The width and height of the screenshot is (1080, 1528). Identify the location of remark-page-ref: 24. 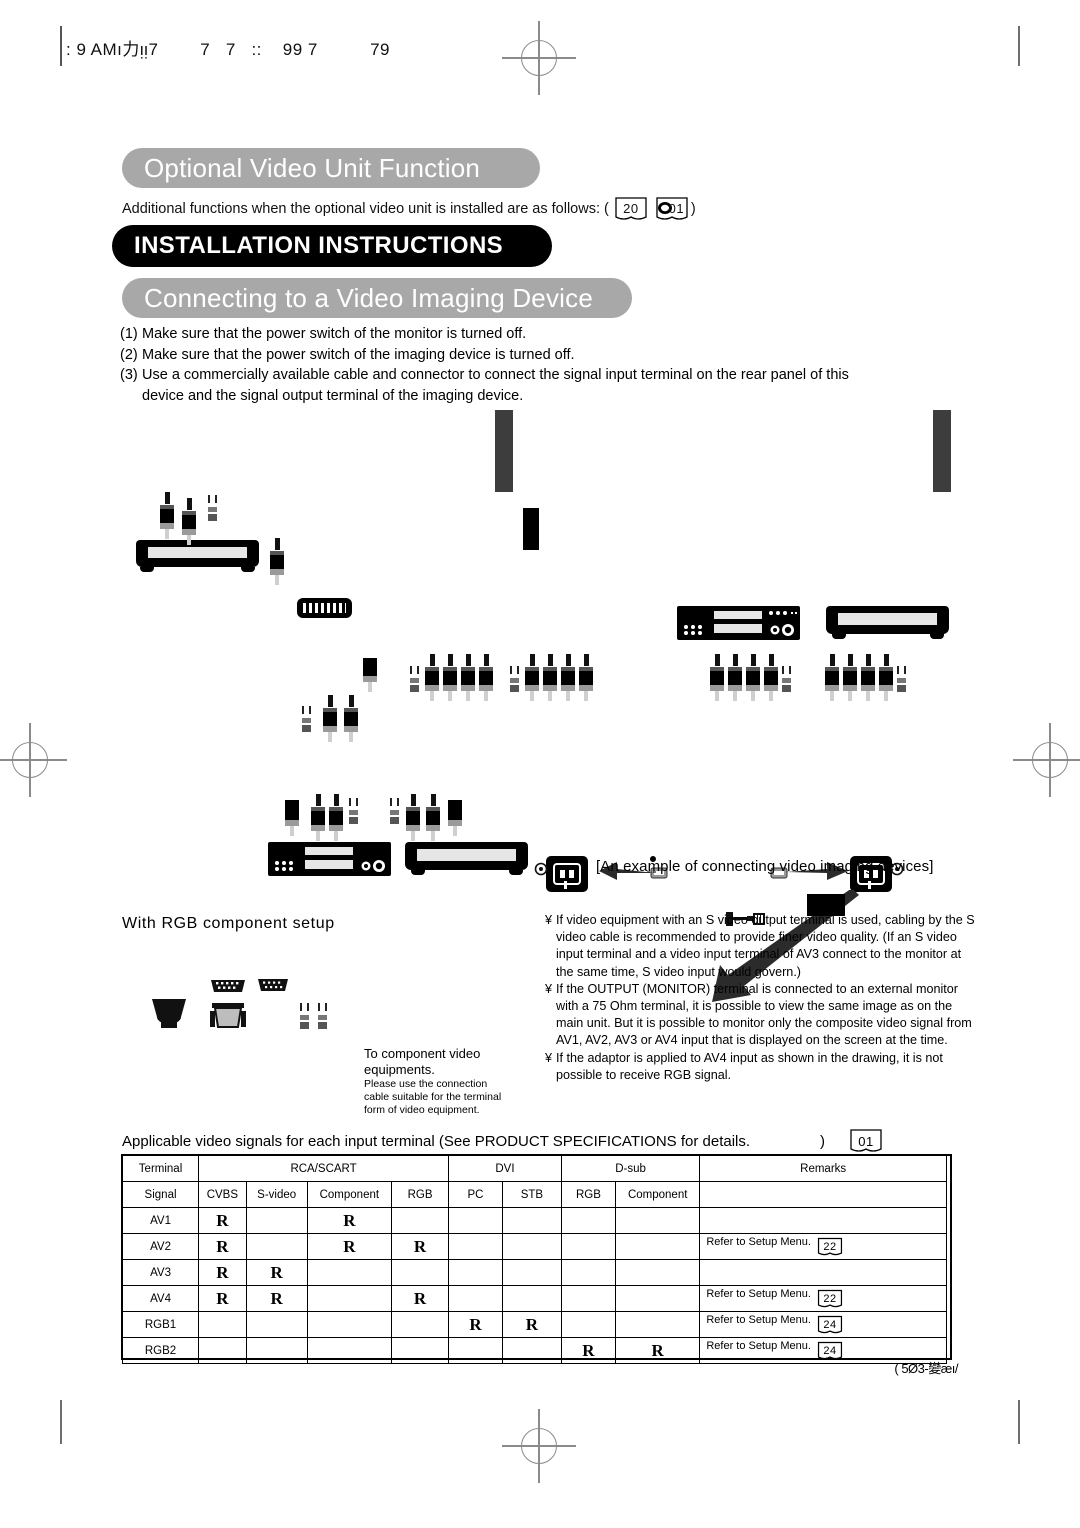
(830, 1325).